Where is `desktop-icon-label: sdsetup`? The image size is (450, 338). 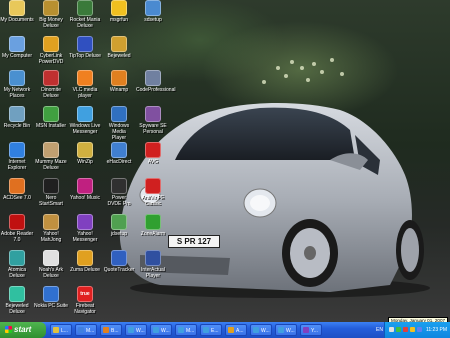
desktop-icon-label: sdsetup is located at coordinates (153, 20).